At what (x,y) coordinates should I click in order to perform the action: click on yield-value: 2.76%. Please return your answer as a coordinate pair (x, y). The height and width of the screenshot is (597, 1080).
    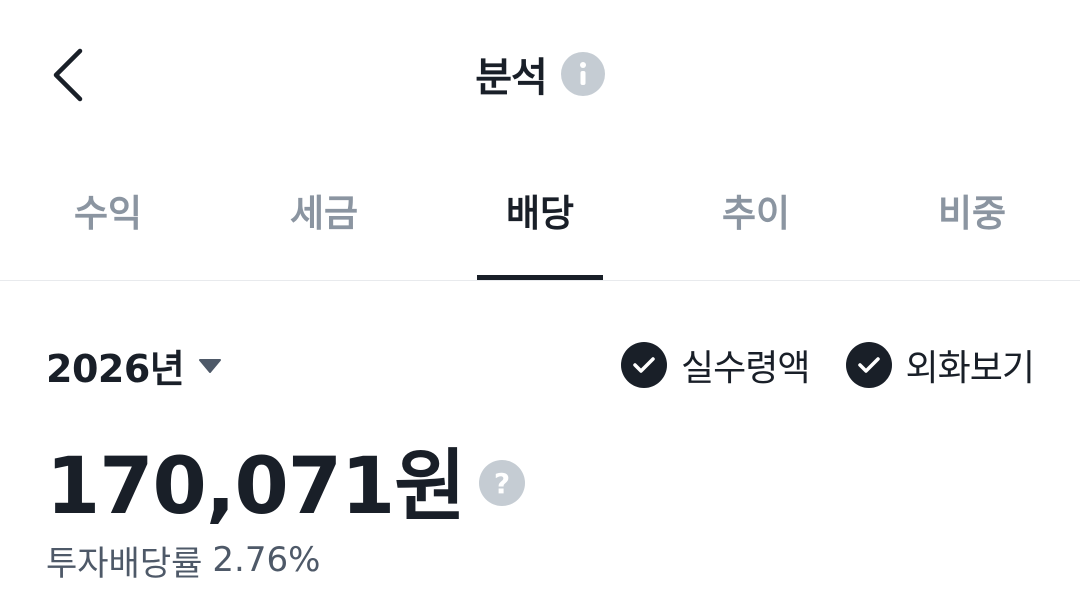
    Looking at the image, I should click on (266, 560).